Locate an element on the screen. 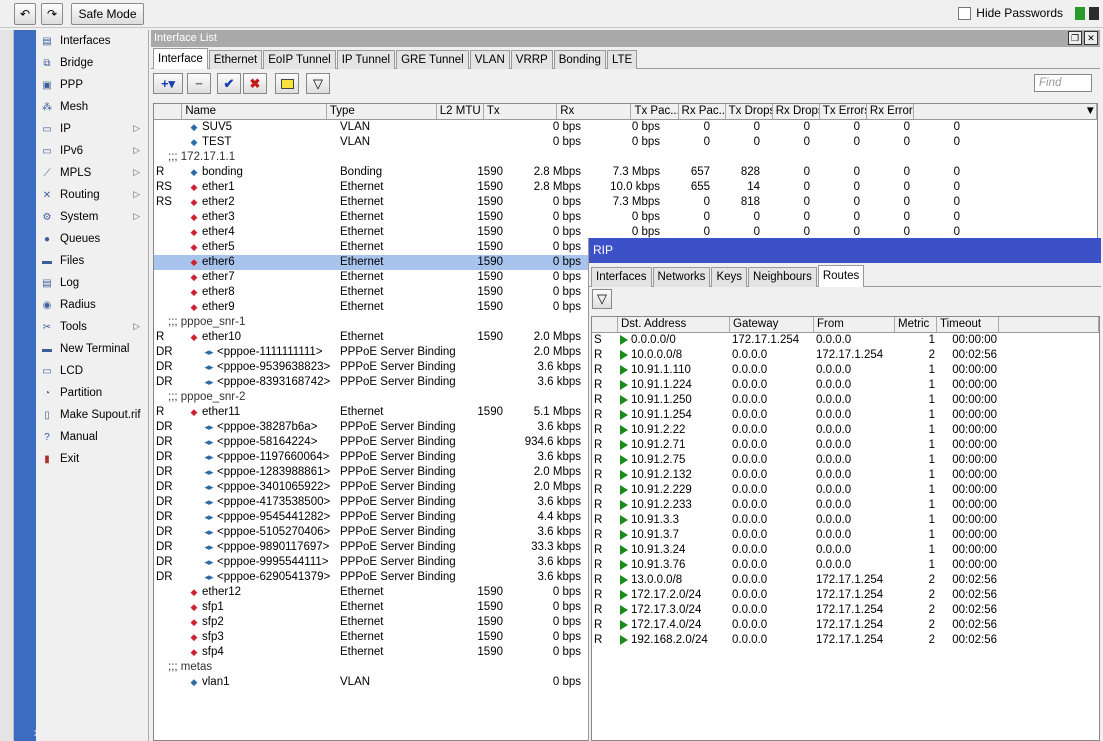 The width and height of the screenshot is (1103, 741). menu-item-bridge: ⧉ Bridge is located at coordinates (92, 63).